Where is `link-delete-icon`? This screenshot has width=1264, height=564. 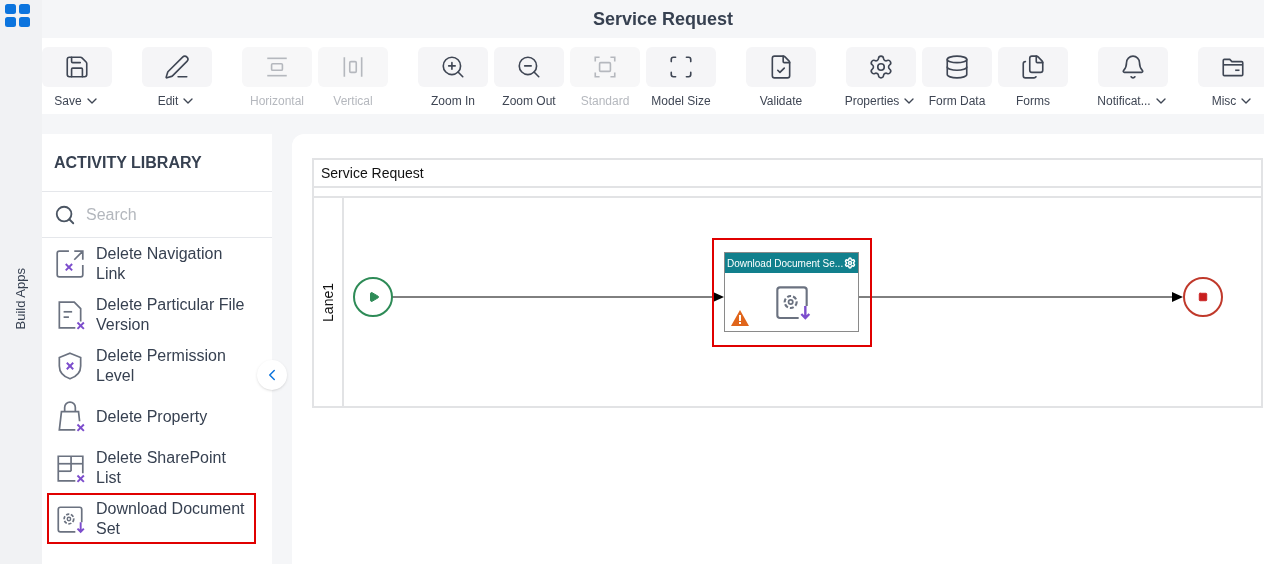 link-delete-icon is located at coordinates (70, 263).